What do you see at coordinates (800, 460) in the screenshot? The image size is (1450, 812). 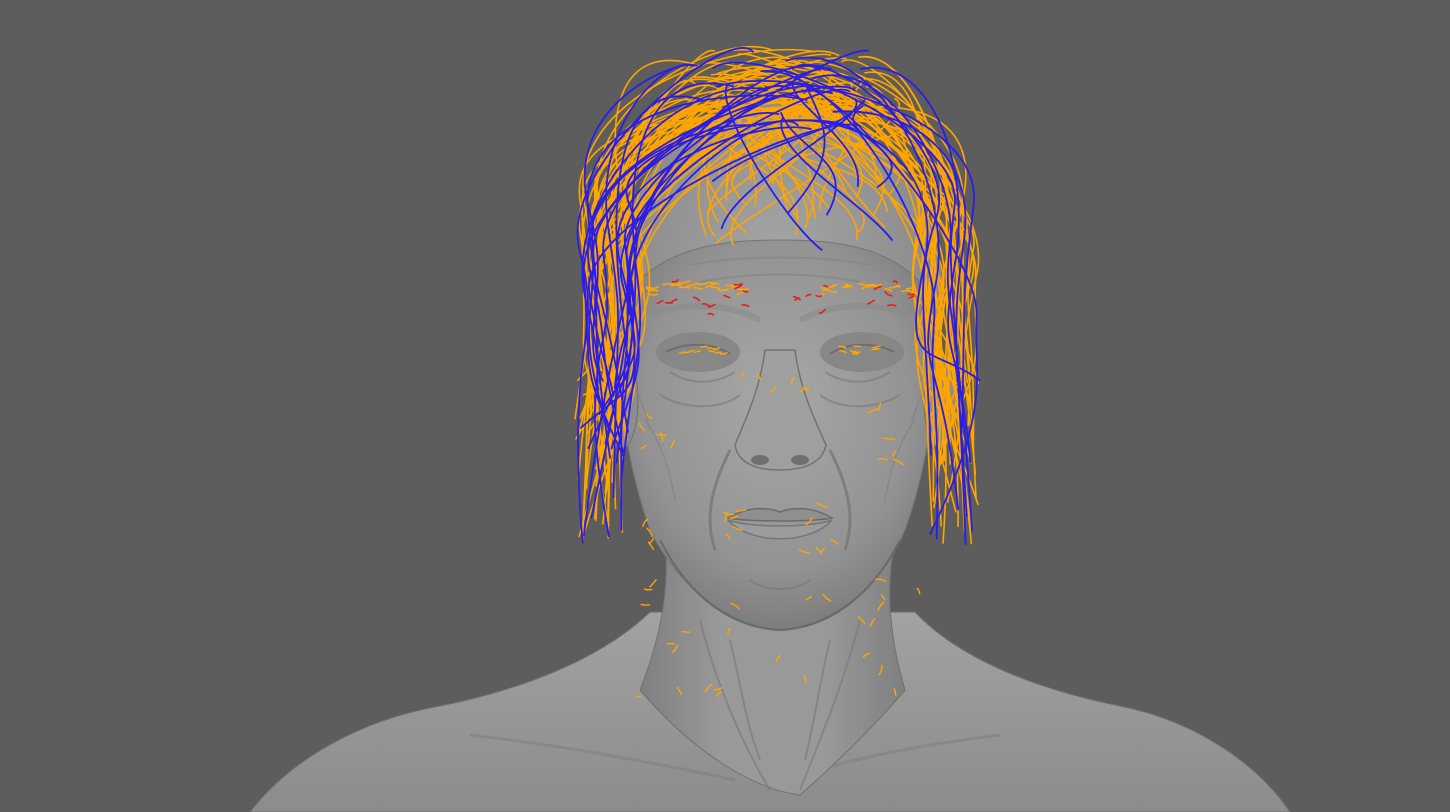 I see `right-nostril` at bounding box center [800, 460].